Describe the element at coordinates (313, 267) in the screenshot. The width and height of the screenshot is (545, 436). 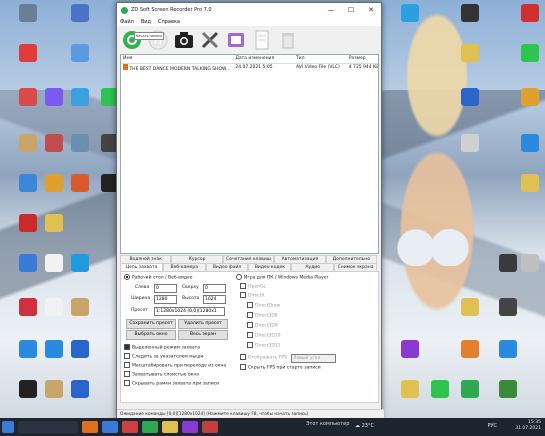
I see `tab-audio: Аудио` at that location.